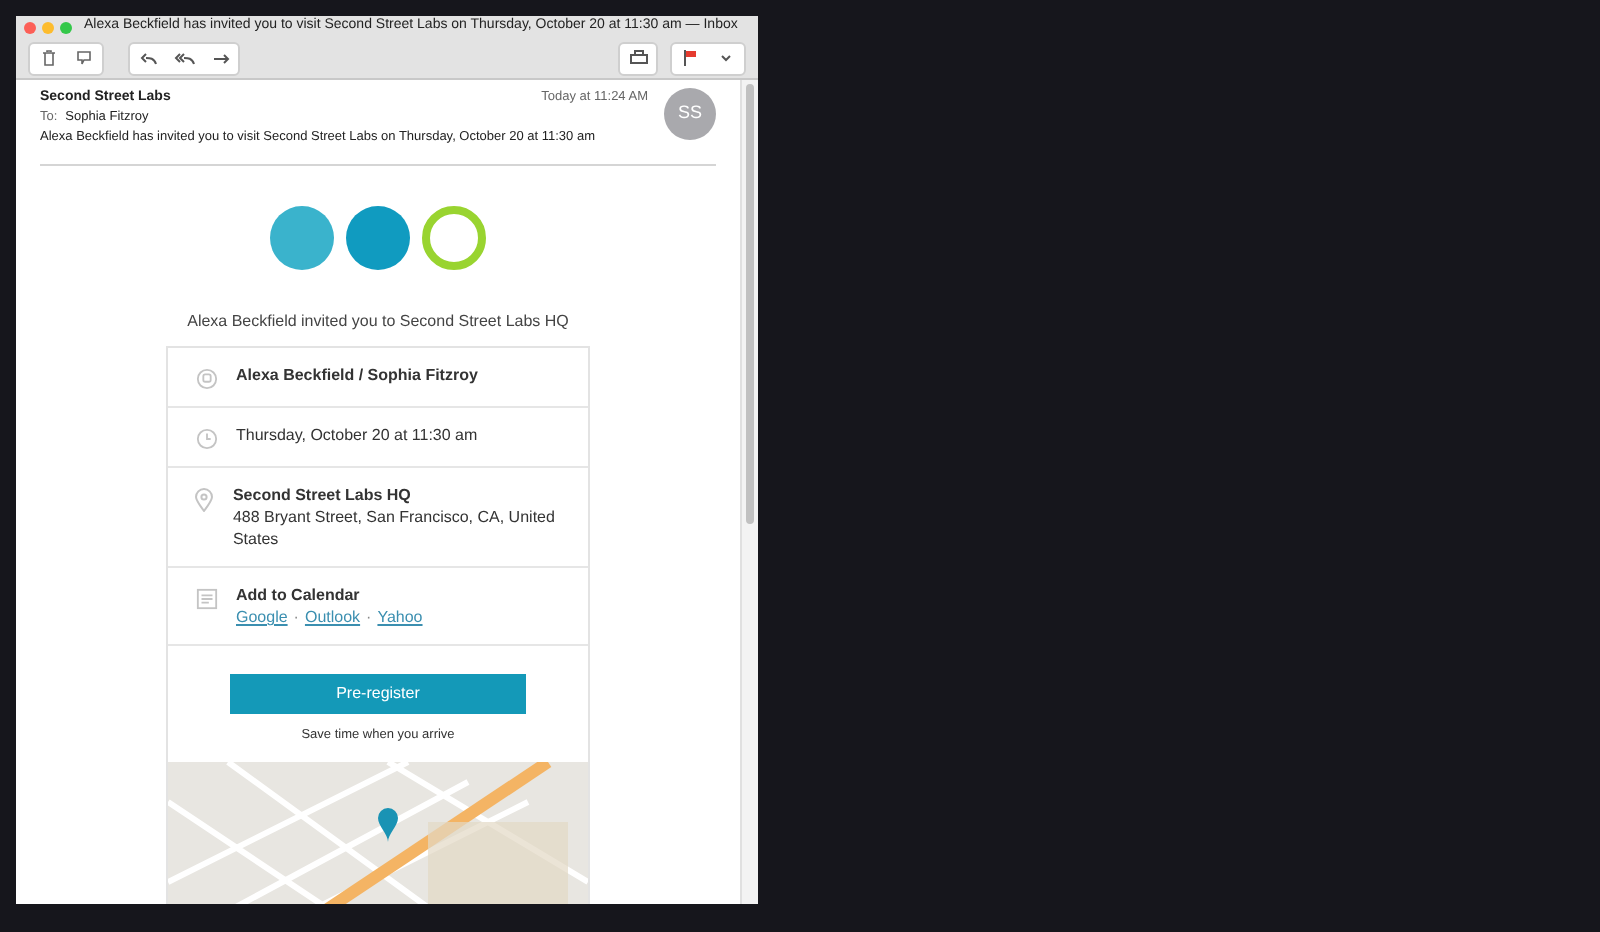 The width and height of the screenshot is (1600, 932). I want to click on detail-title: Second Street Labs HQ, so click(322, 495).